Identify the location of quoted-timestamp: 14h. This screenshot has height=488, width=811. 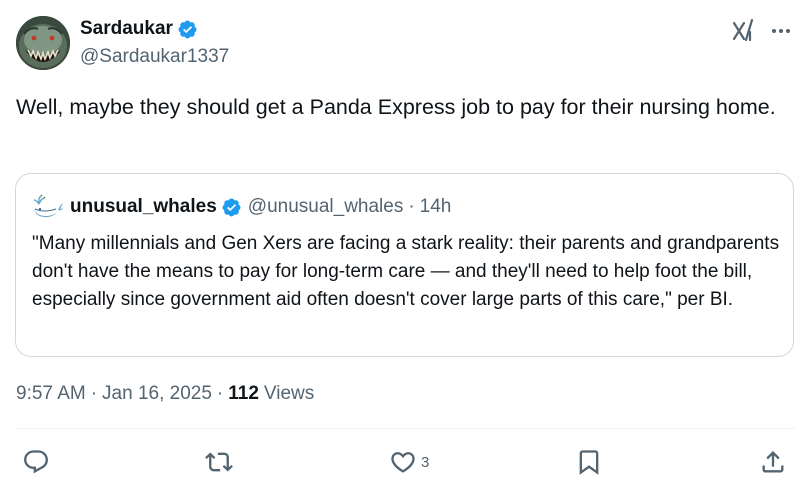
(436, 207).